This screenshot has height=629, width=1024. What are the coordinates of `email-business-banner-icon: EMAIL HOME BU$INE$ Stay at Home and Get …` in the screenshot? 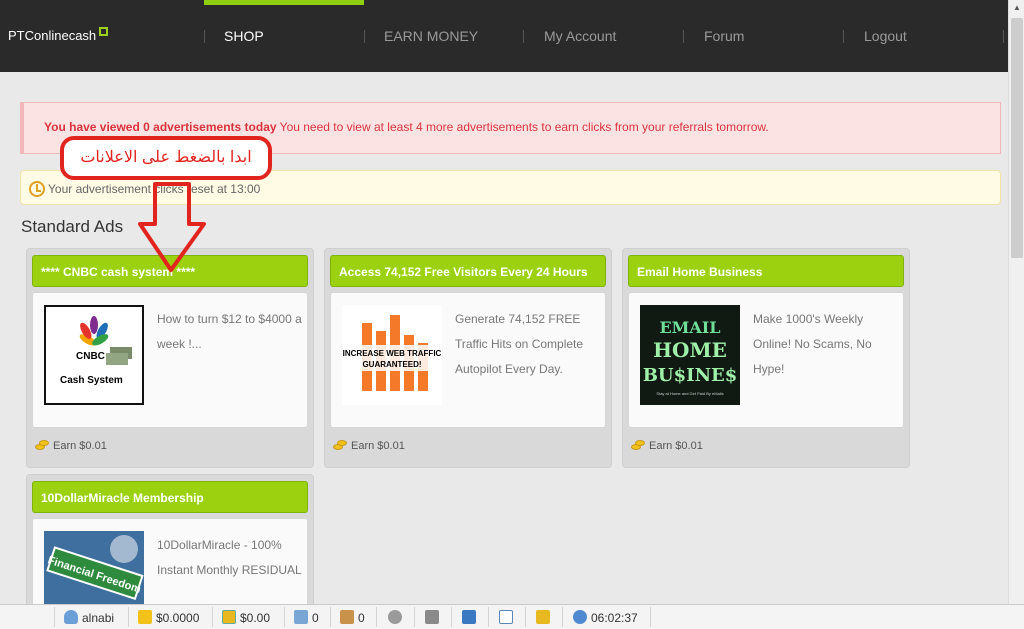 It's located at (690, 355).